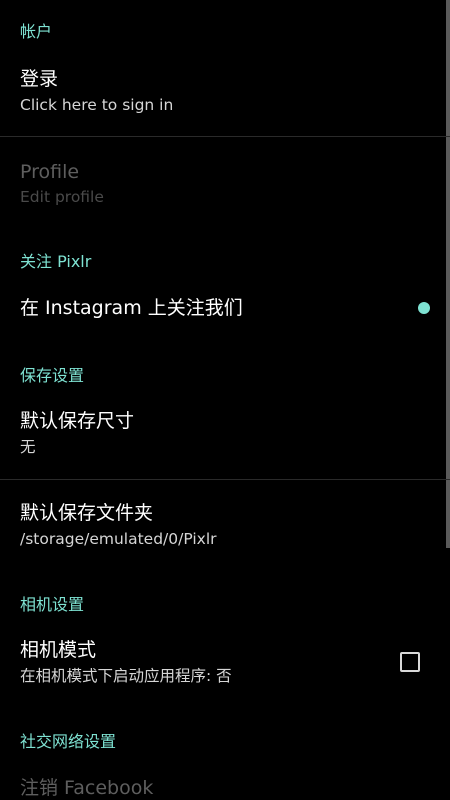 Image resolution: width=450 pixels, height=800 pixels. What do you see at coordinates (410, 662) in the screenshot?
I see `camera-mode-checkbox` at bounding box center [410, 662].